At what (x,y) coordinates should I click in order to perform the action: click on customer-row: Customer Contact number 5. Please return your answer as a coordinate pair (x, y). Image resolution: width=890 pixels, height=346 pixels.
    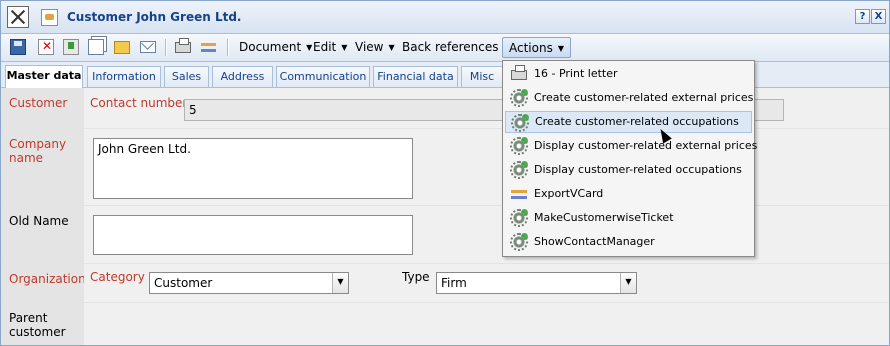
    Looking at the image, I should click on (445, 108).